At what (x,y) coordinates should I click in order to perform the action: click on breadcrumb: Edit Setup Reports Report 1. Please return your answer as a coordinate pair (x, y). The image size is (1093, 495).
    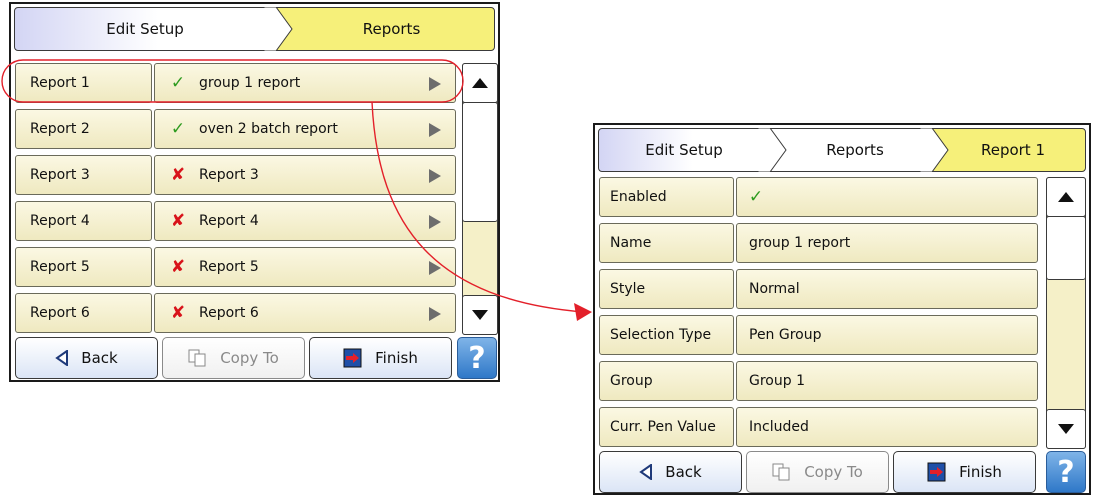
    Looking at the image, I should click on (842, 151).